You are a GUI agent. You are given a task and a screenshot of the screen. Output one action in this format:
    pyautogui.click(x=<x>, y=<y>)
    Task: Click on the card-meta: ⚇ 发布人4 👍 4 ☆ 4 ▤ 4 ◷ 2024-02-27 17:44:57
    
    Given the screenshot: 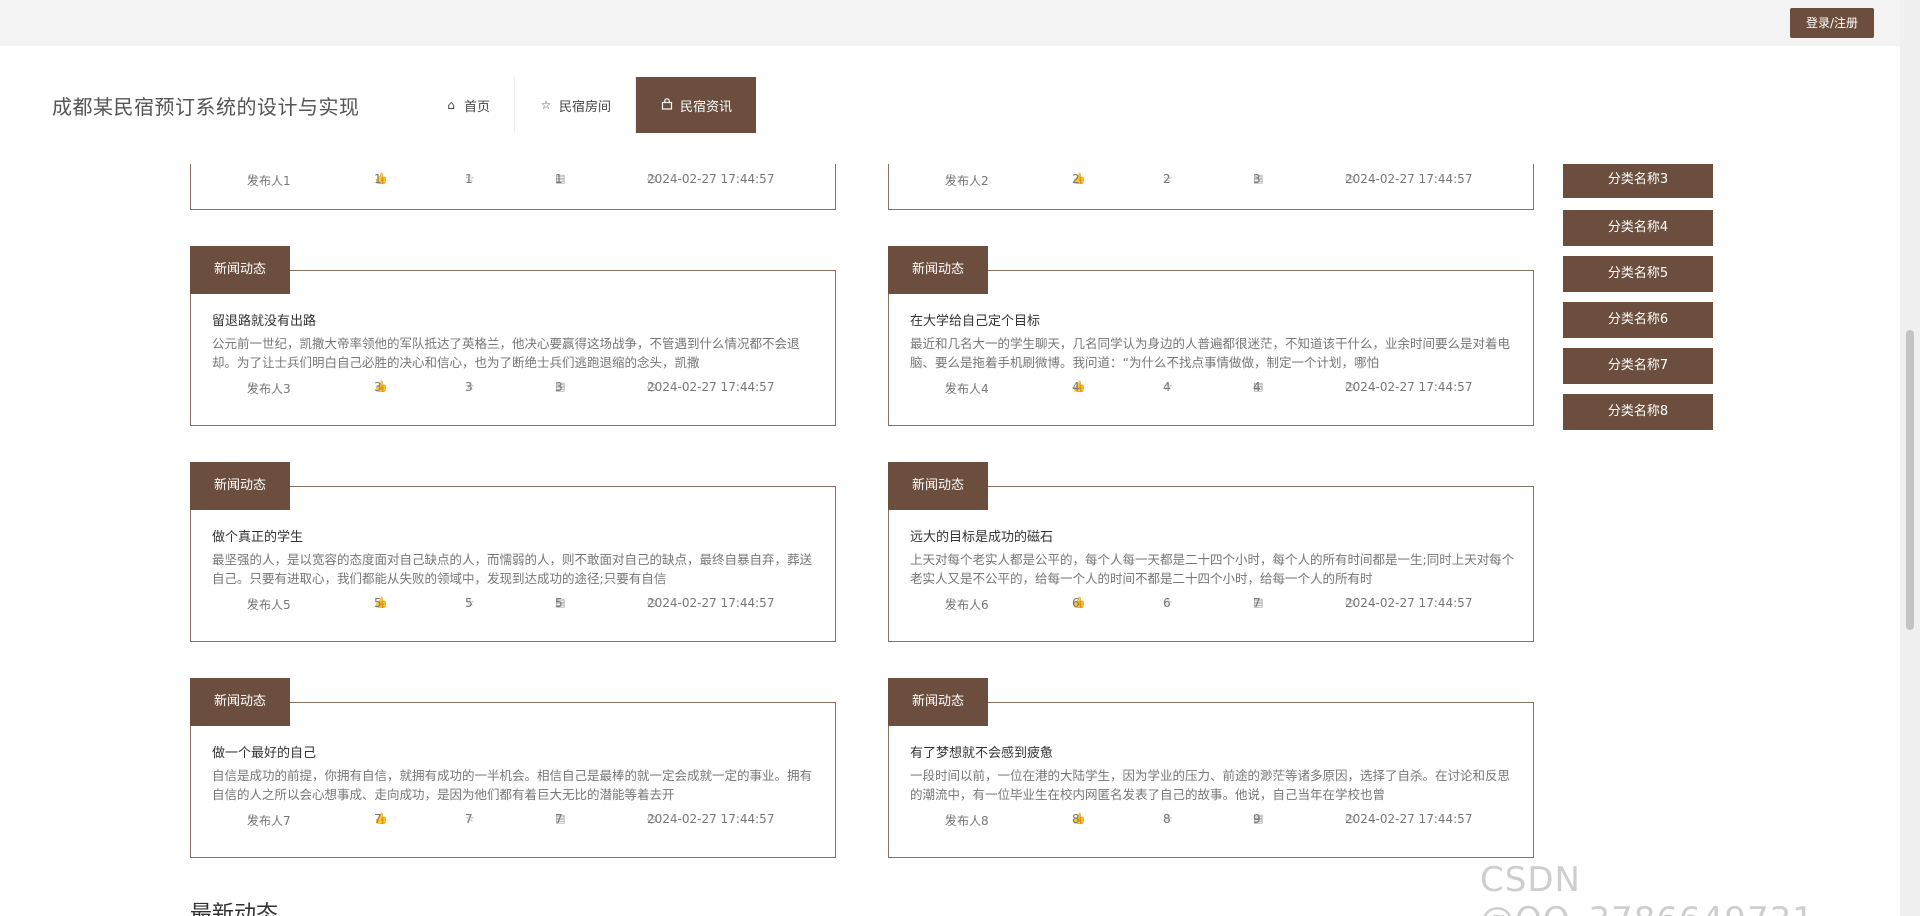 What is the action you would take?
    pyautogui.click(x=1209, y=388)
    